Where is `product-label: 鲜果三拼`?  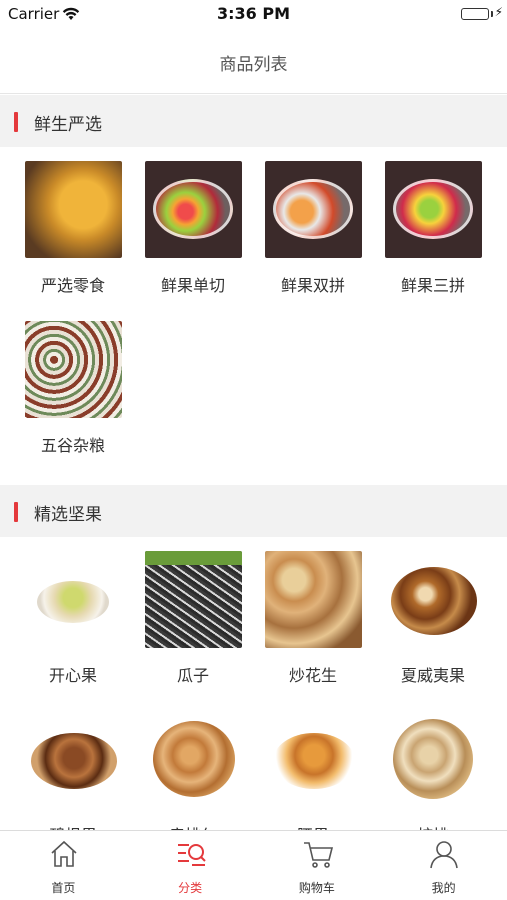
product-label: 鲜果三拼 is located at coordinates (432, 285).